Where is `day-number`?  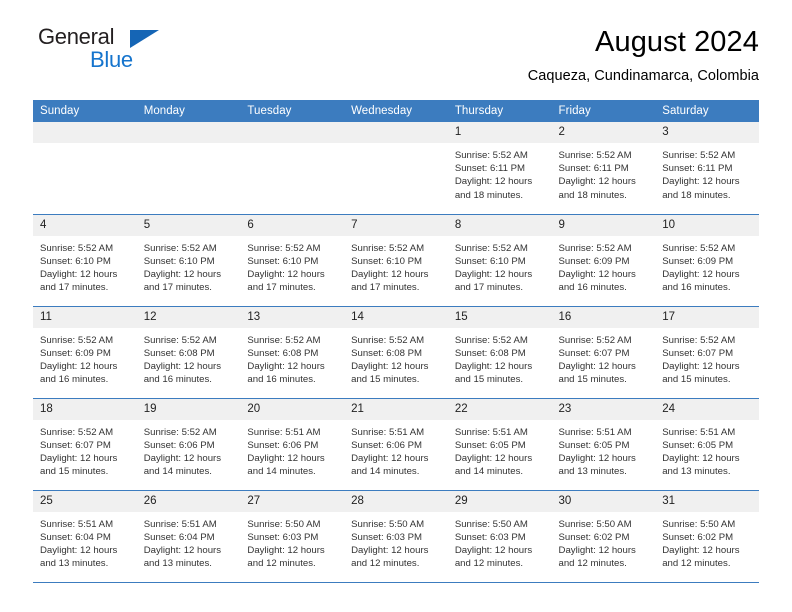 day-number is located at coordinates (396, 132).